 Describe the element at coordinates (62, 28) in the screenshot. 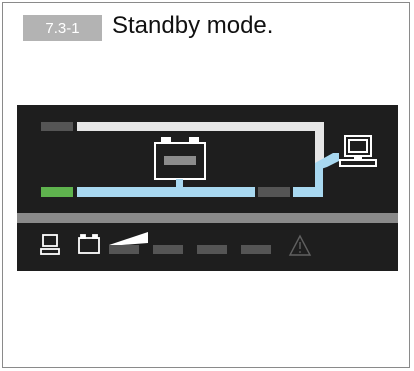

I see `section-number-badge: 7.3-1` at that location.